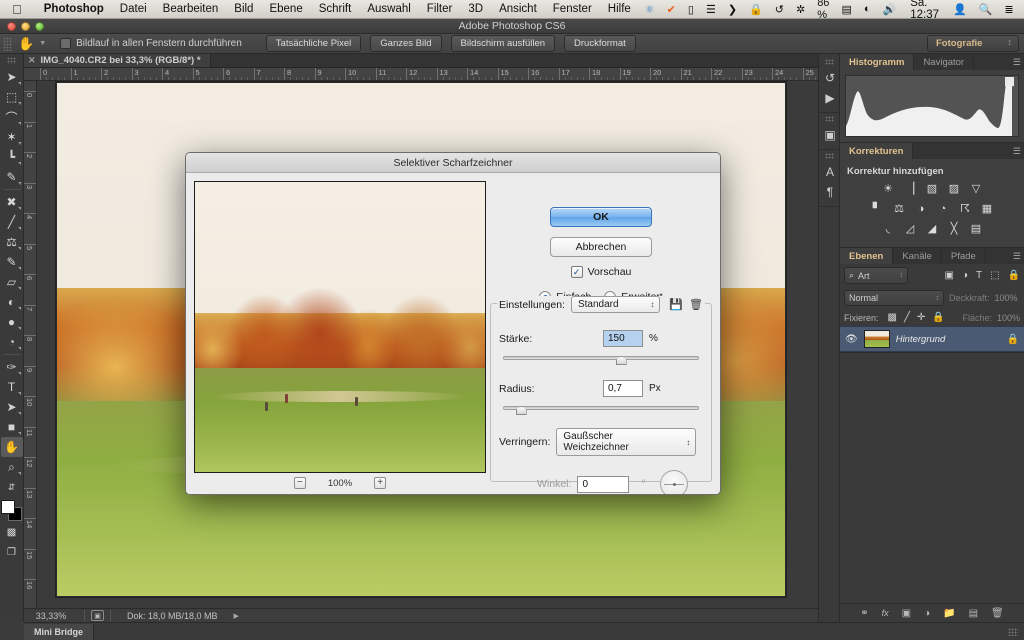  What do you see at coordinates (572, 9) in the screenshot?
I see `menu-fenster: Fenster` at bounding box center [572, 9].